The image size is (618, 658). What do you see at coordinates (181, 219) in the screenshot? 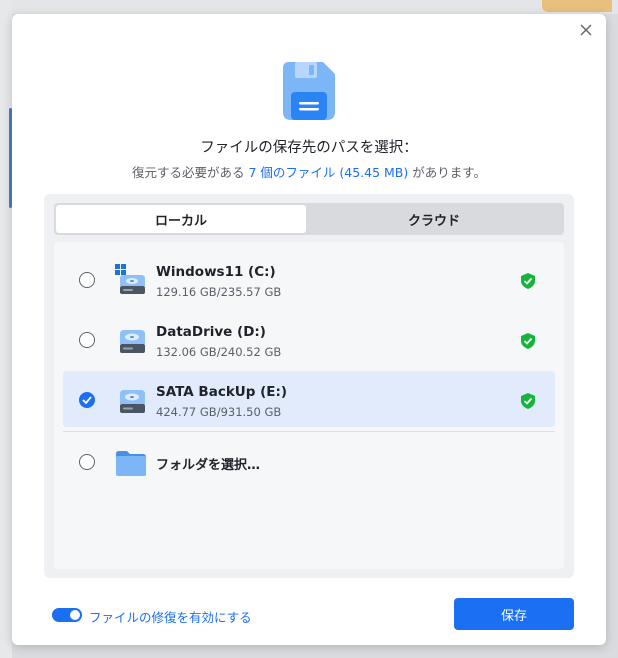
I see `tab-local: ローカル` at bounding box center [181, 219].